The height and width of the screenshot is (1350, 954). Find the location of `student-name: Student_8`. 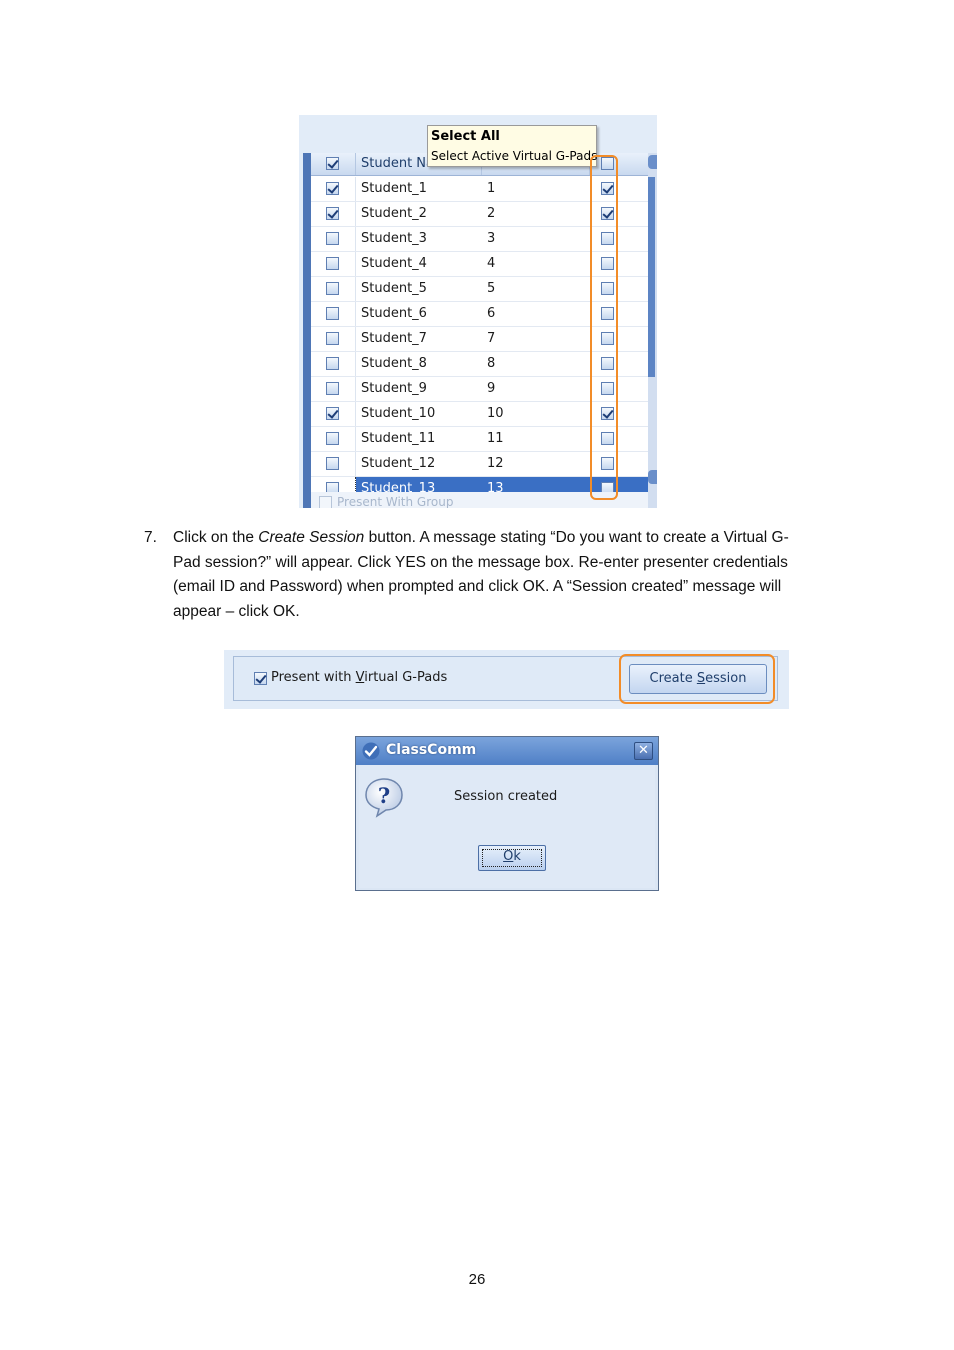

student-name: Student_8 is located at coordinates (394, 363).